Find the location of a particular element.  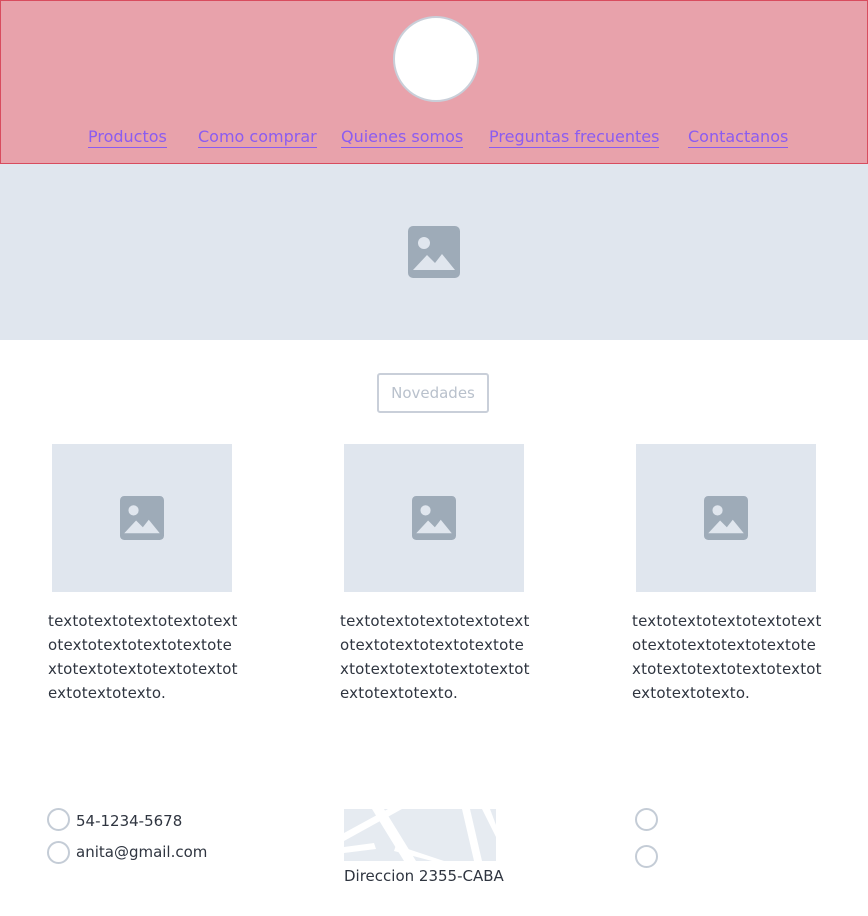

novedades-button: Novedades is located at coordinates (433, 393).